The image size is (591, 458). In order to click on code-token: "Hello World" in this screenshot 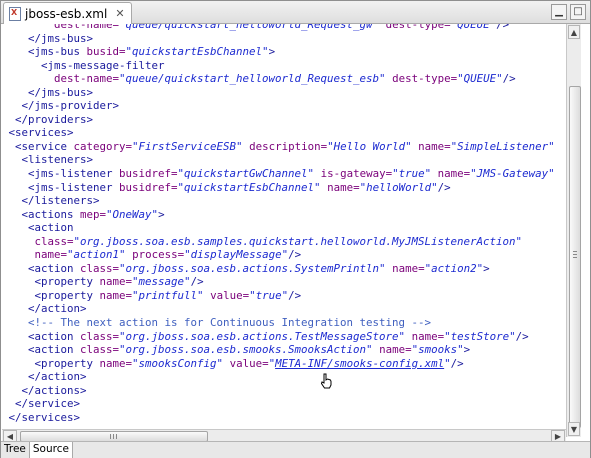, I will do `click(369, 146)`.